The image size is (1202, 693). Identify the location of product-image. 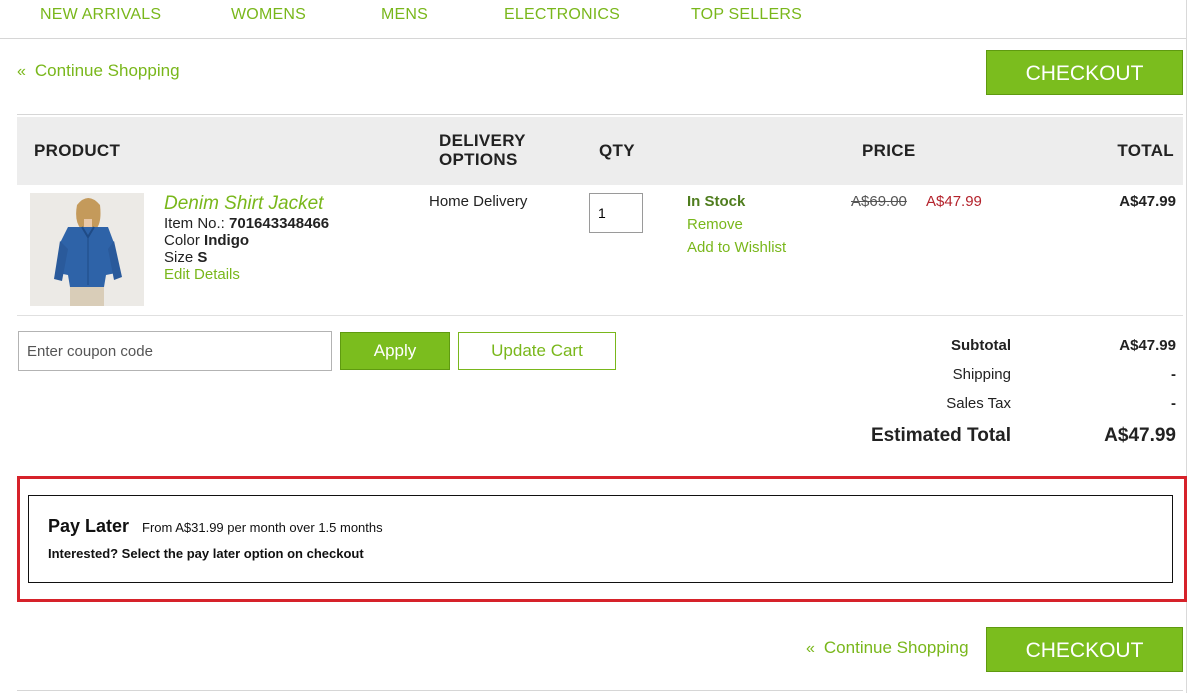
(87, 249).